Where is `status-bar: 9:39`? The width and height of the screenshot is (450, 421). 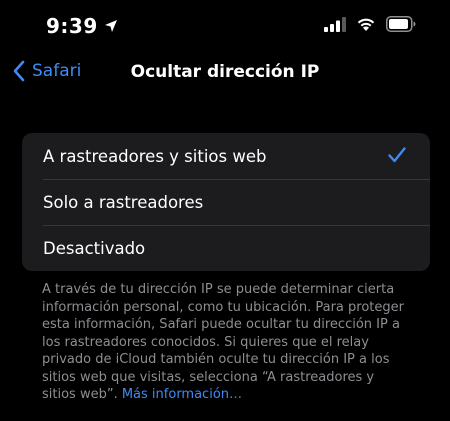
status-bar: 9:39 is located at coordinates (225, 28).